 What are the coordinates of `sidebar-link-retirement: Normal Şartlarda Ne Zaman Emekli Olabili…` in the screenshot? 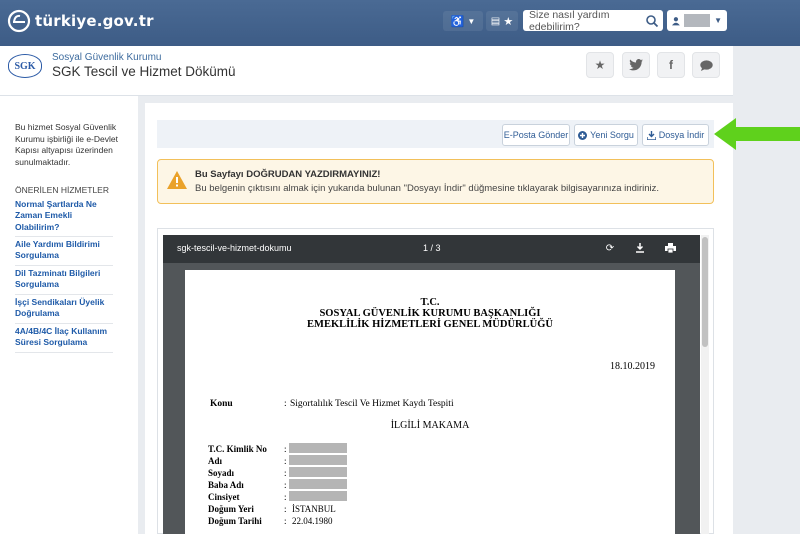 It's located at (64, 218).